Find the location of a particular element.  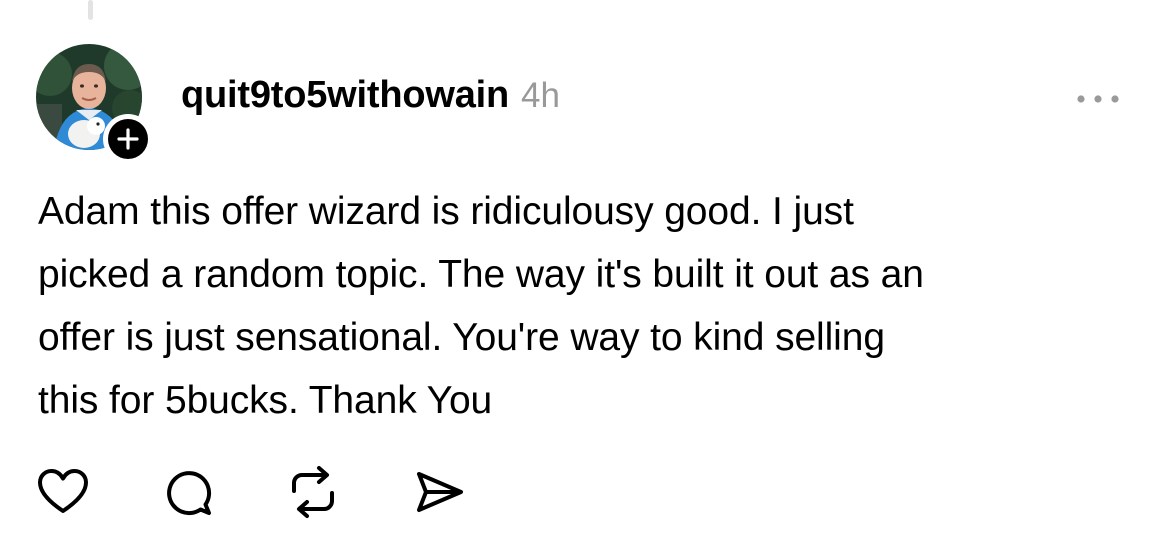

plus-icon is located at coordinates (128, 139).